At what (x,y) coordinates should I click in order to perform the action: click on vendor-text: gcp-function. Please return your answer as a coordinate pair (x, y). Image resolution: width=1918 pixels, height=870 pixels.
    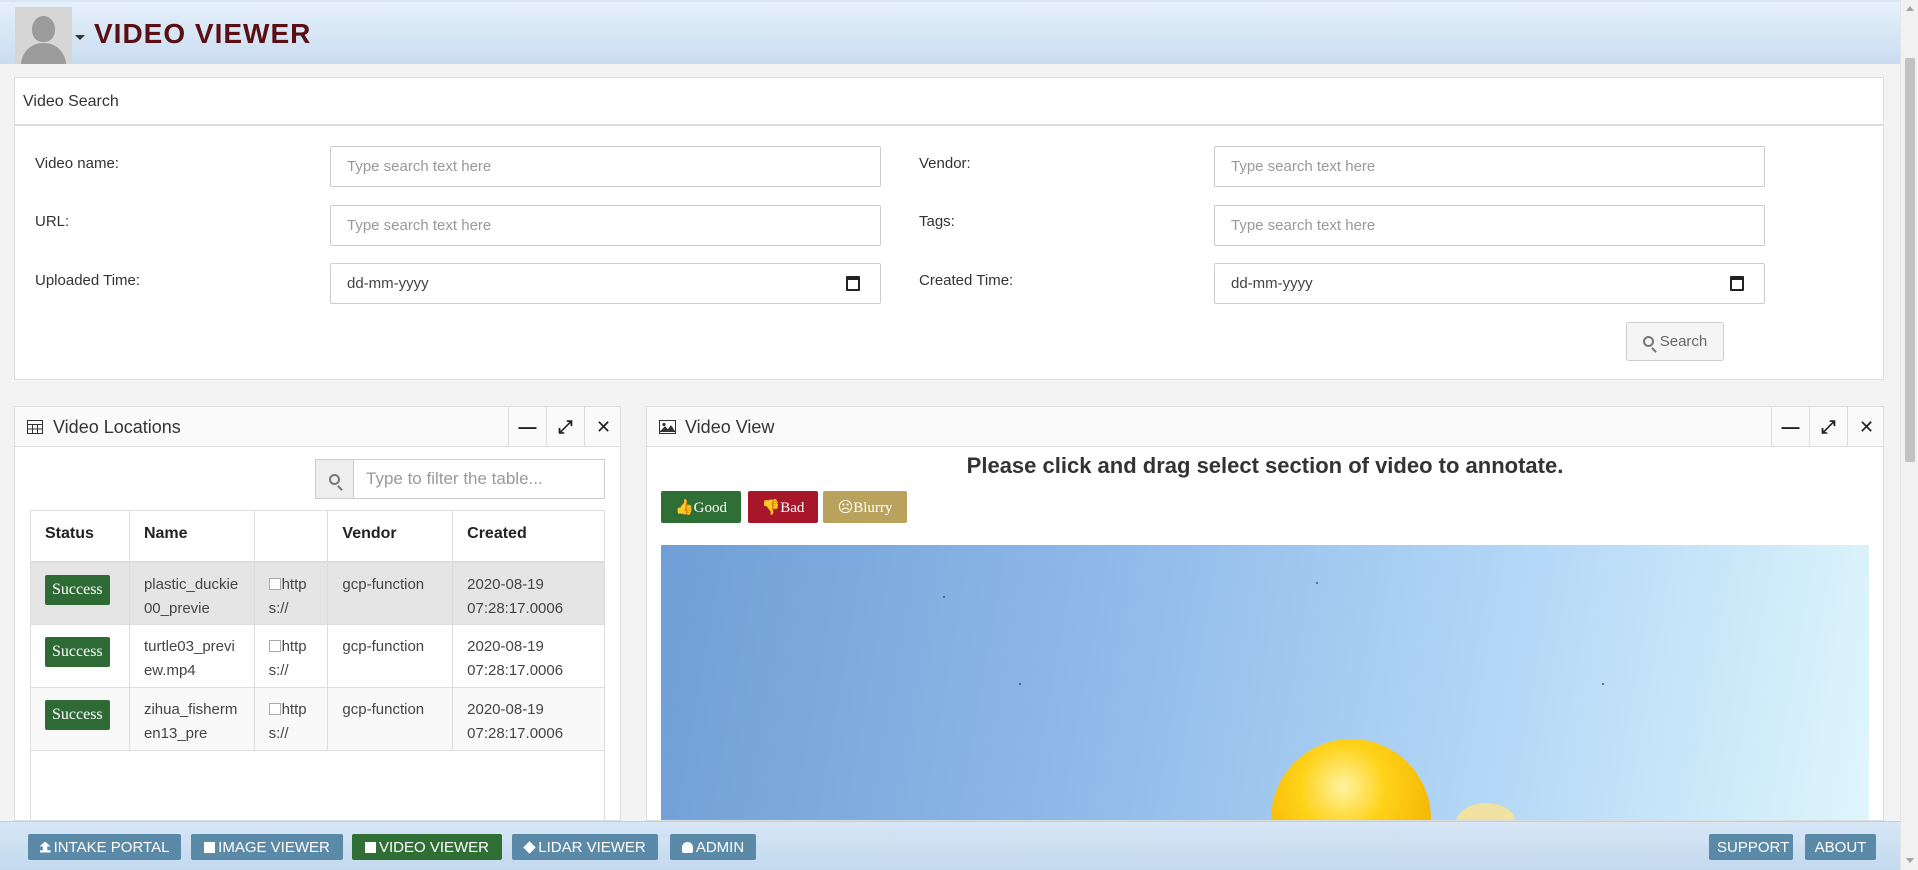
    Looking at the image, I should click on (383, 709).